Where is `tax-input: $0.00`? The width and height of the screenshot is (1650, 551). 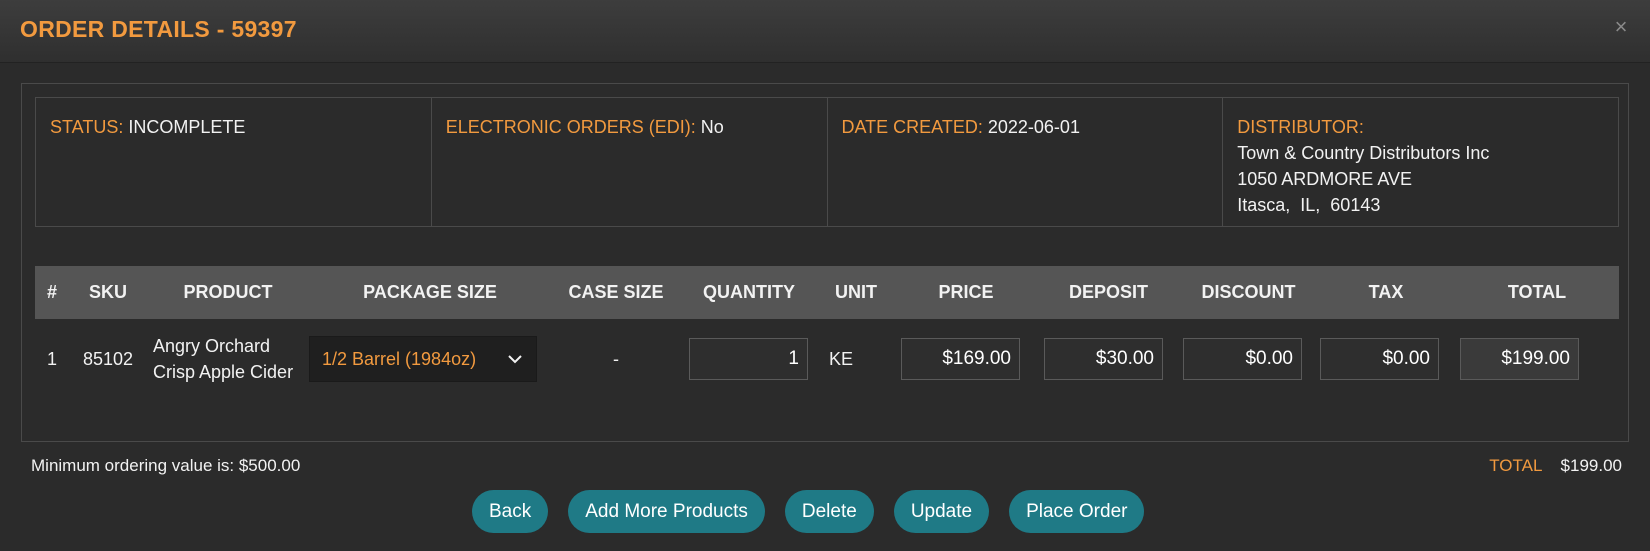 tax-input: $0.00 is located at coordinates (1379, 359).